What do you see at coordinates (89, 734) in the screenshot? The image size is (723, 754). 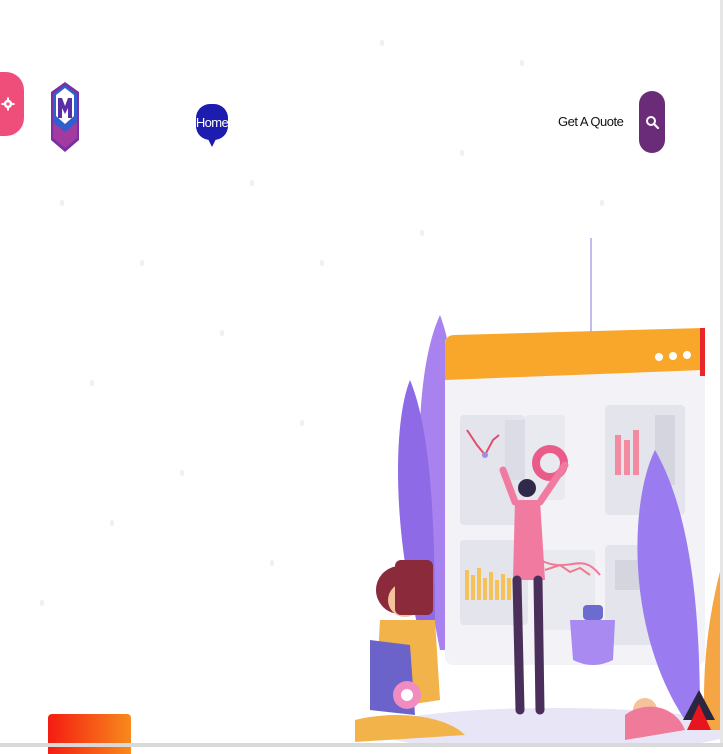 I see `hero-cta-button` at bounding box center [89, 734].